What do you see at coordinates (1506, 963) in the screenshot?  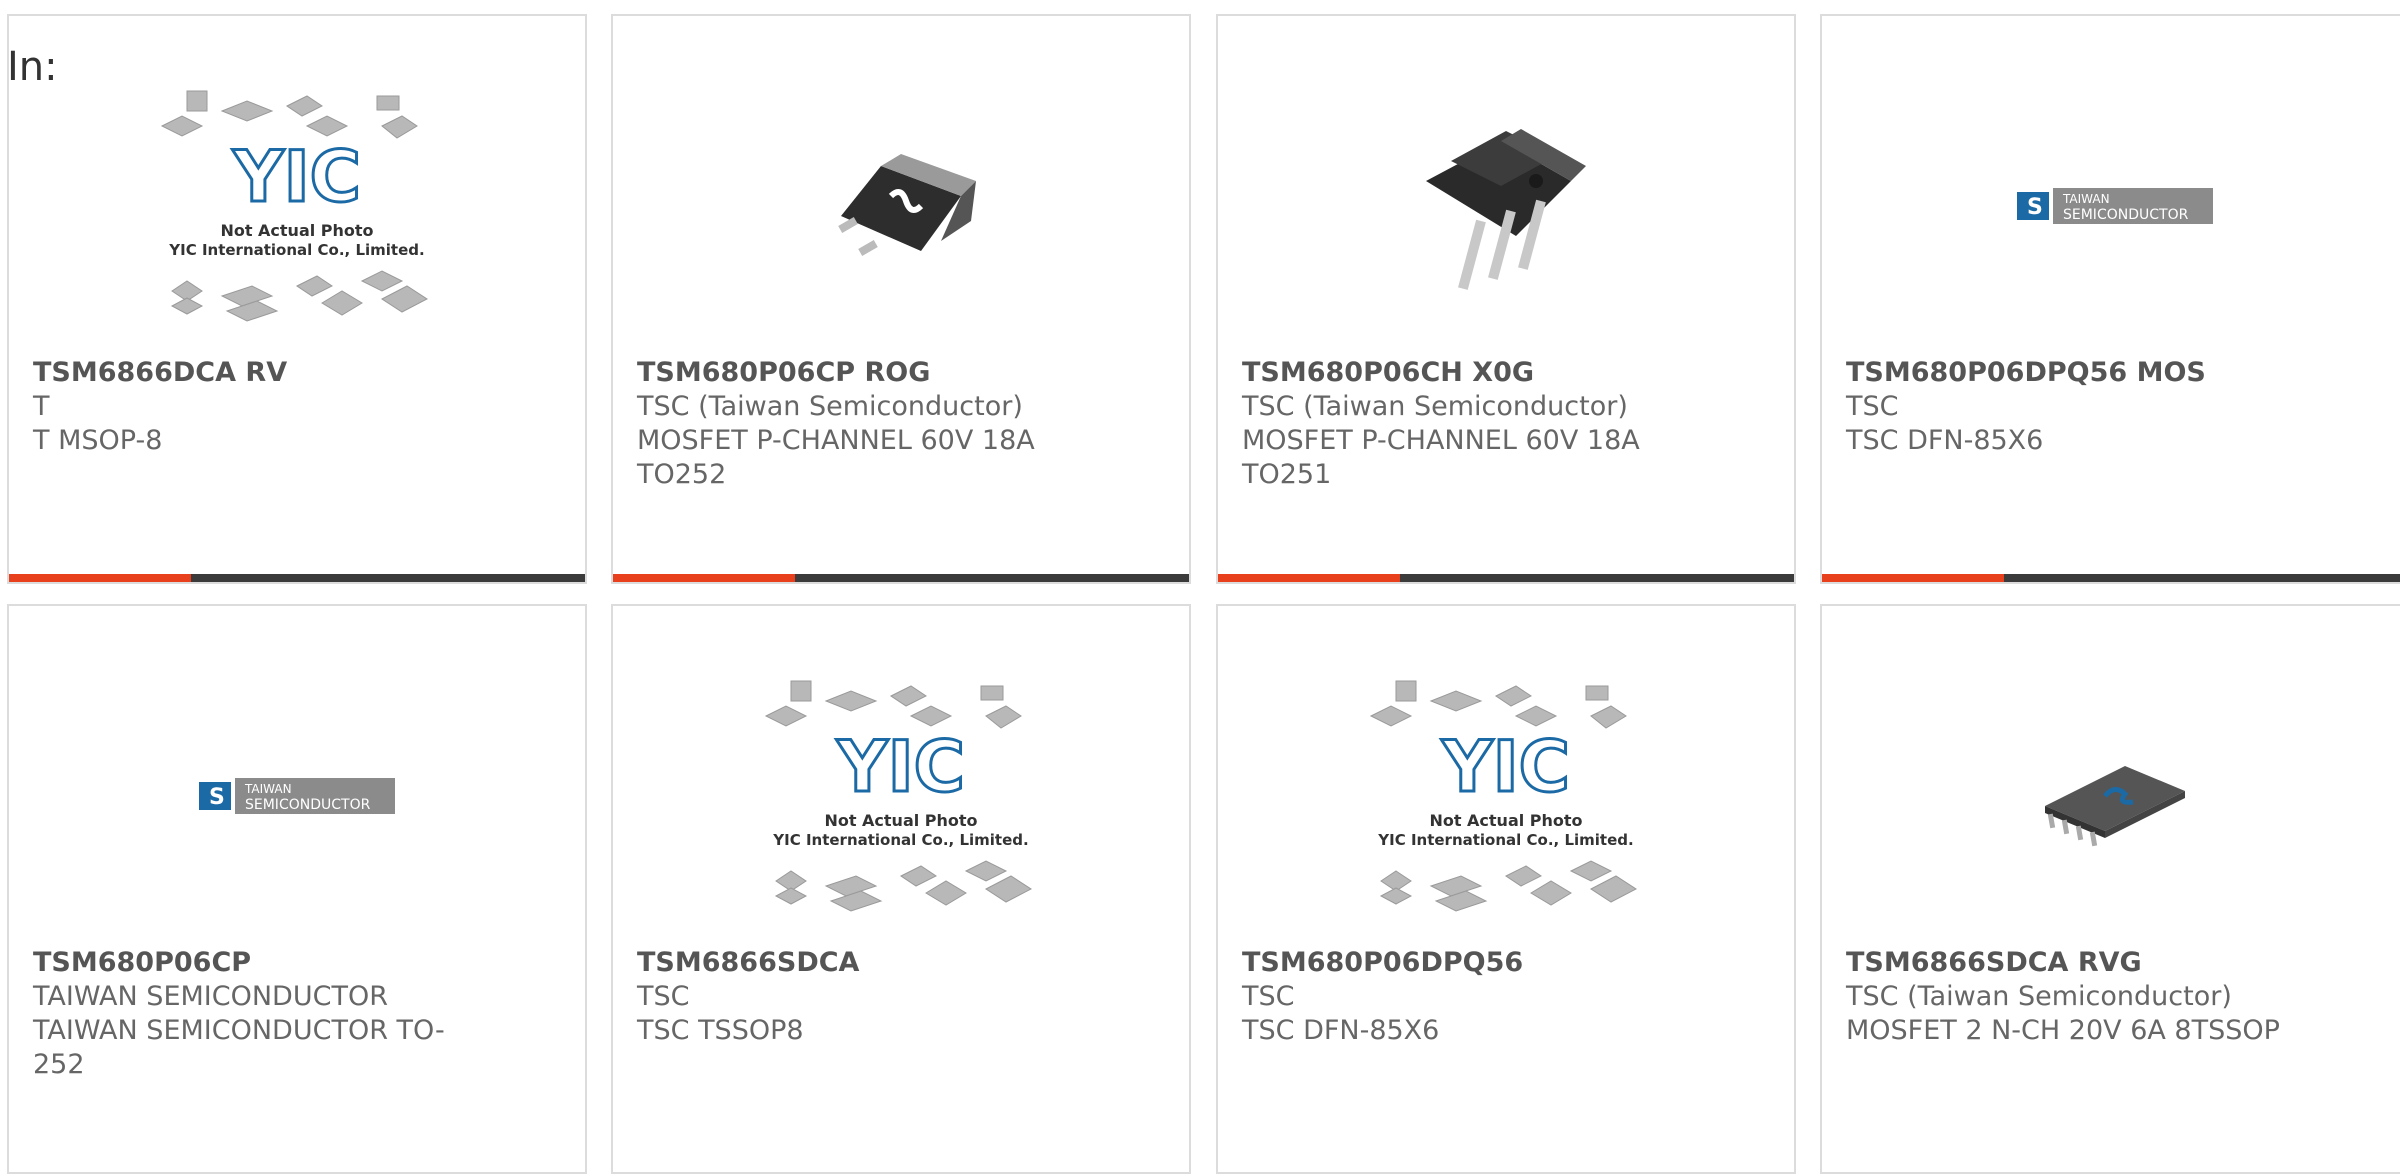 I see `product-name: TSM680P06DPQ56` at bounding box center [1506, 963].